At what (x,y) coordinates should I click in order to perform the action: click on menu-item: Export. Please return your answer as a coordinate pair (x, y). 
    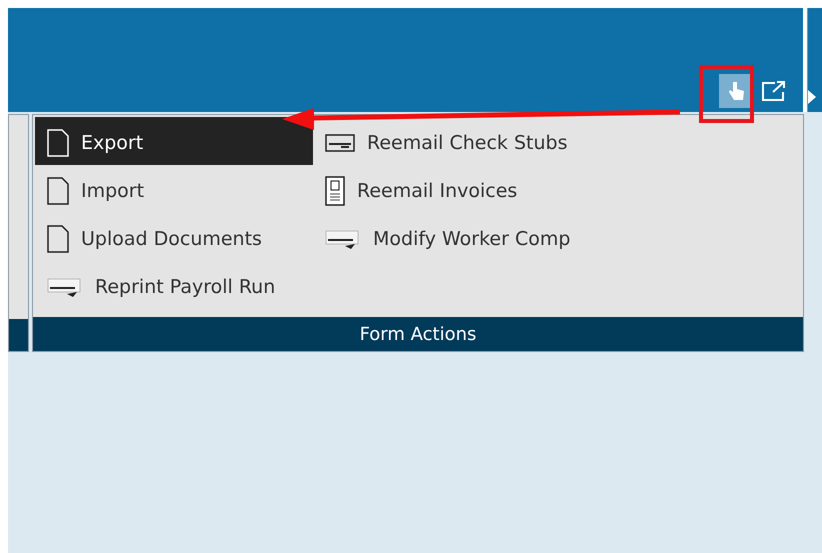
    Looking at the image, I should click on (174, 141).